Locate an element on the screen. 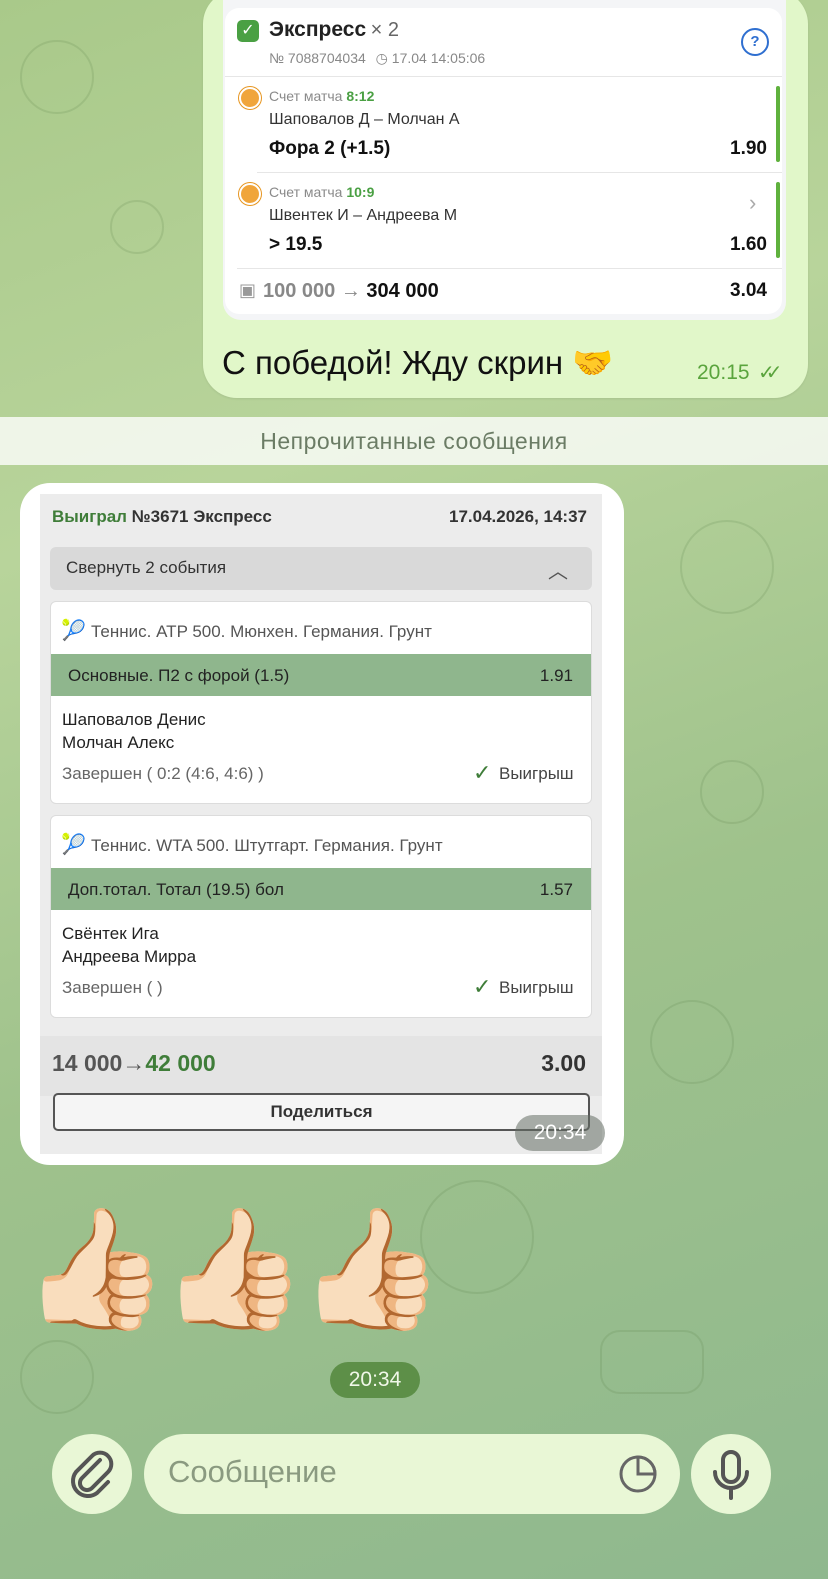 The height and width of the screenshot is (1579, 828). collapse-label: Свернуть 2 события is located at coordinates (146, 567).